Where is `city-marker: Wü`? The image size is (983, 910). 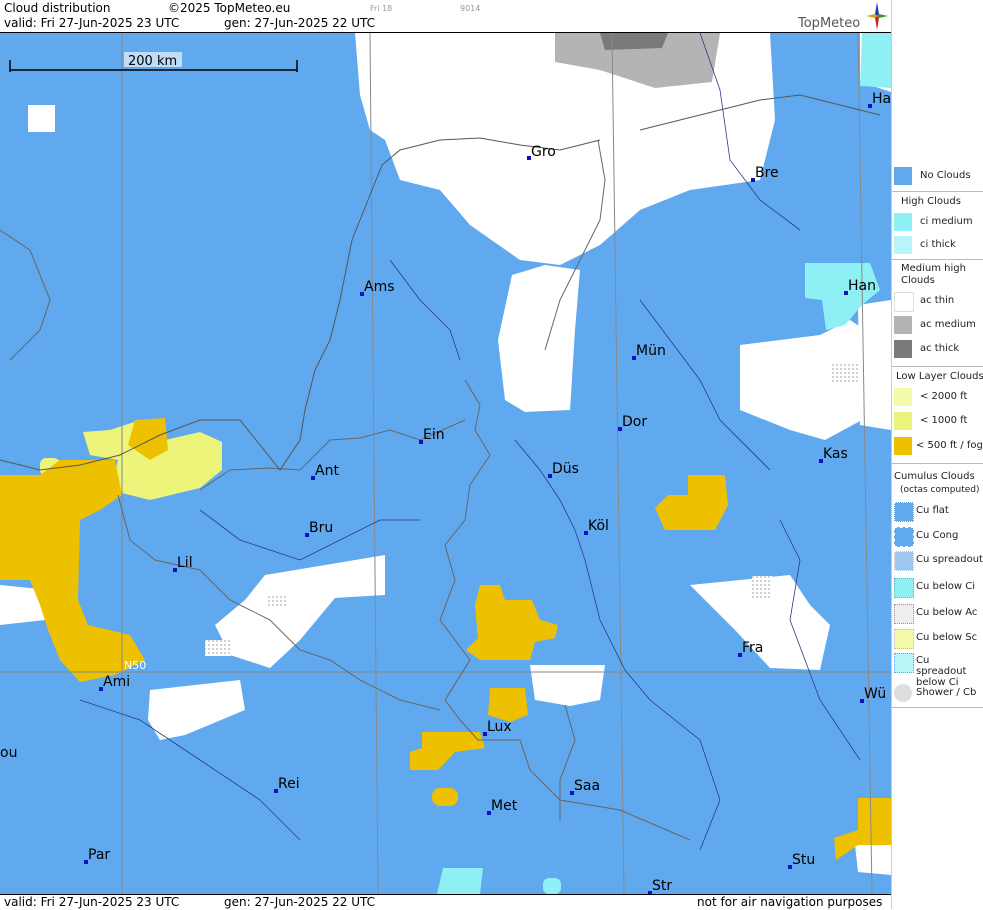
city-marker: Wü is located at coordinates (873, 694).